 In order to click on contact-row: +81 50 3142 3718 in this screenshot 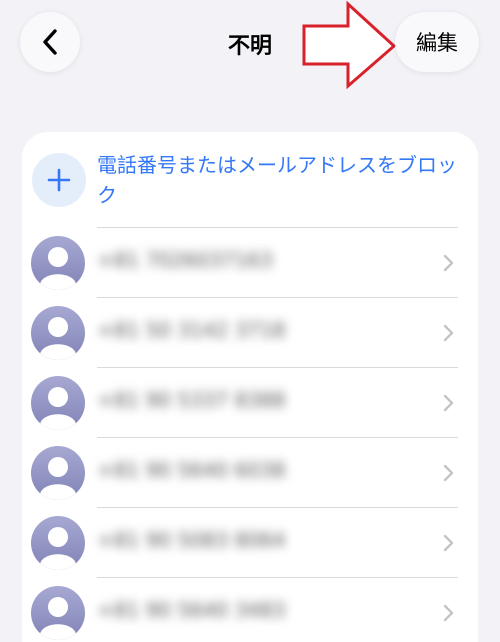, I will do `click(250, 333)`.